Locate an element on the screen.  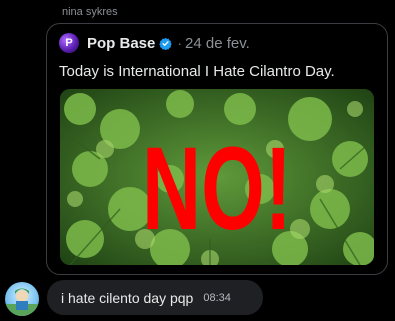
user-avatar is located at coordinates (22, 299).